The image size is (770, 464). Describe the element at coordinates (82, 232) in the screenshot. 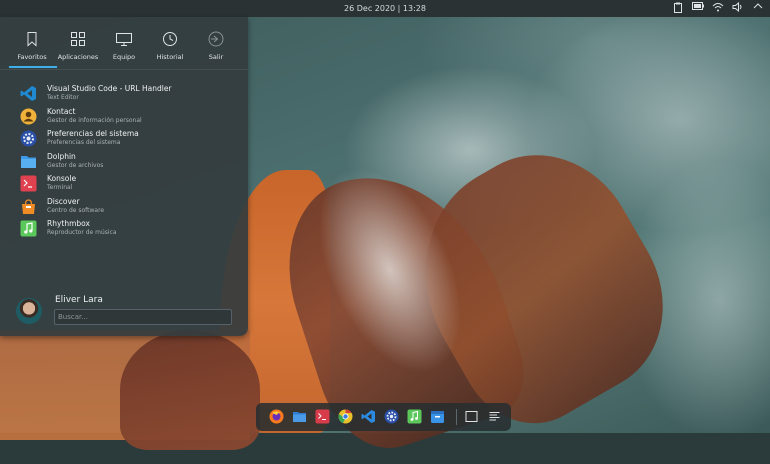

I see `app-description: Reproductor de música` at that location.